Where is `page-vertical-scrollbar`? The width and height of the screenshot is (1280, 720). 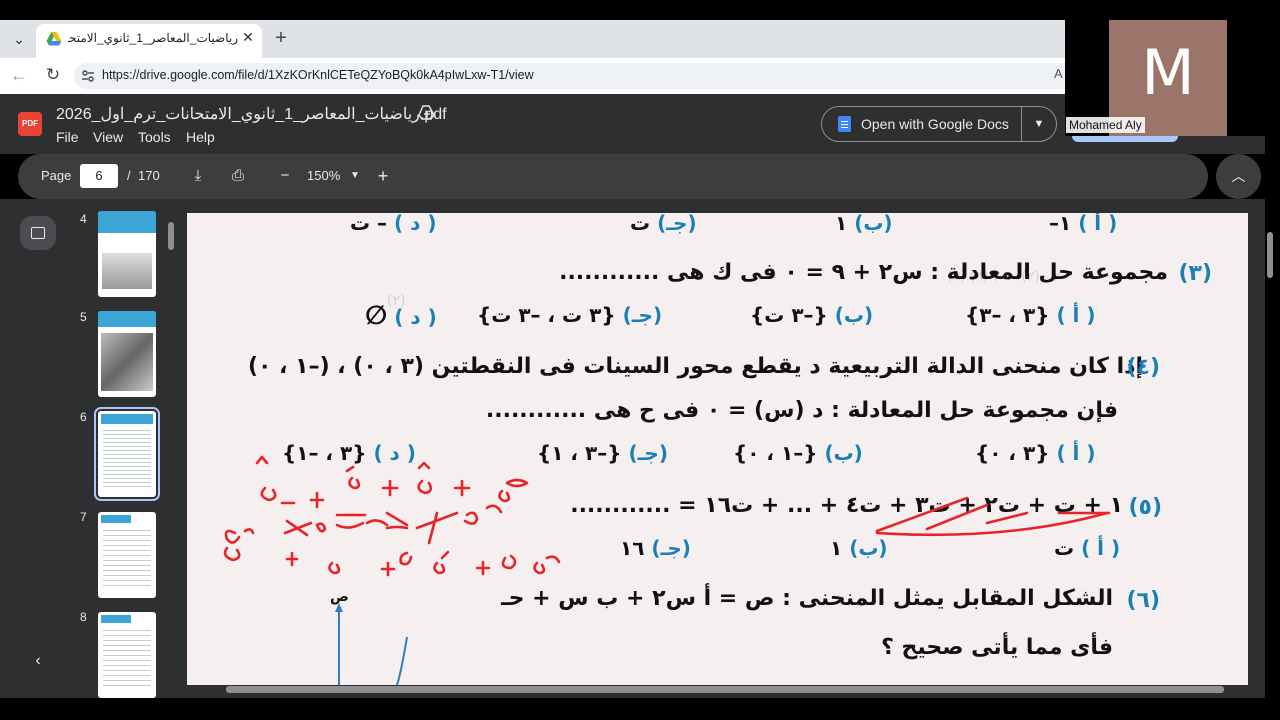 page-vertical-scrollbar is located at coordinates (1270, 255).